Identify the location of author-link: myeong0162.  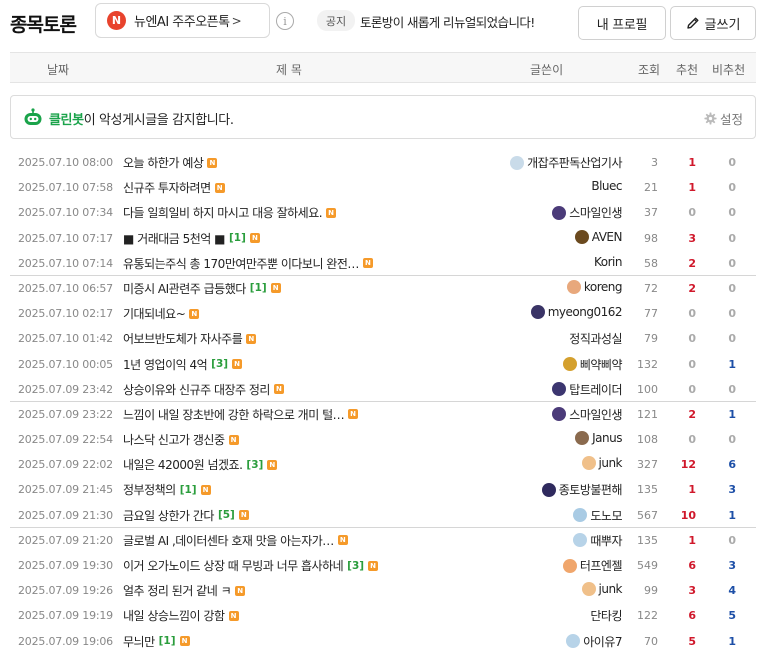
(576, 312).